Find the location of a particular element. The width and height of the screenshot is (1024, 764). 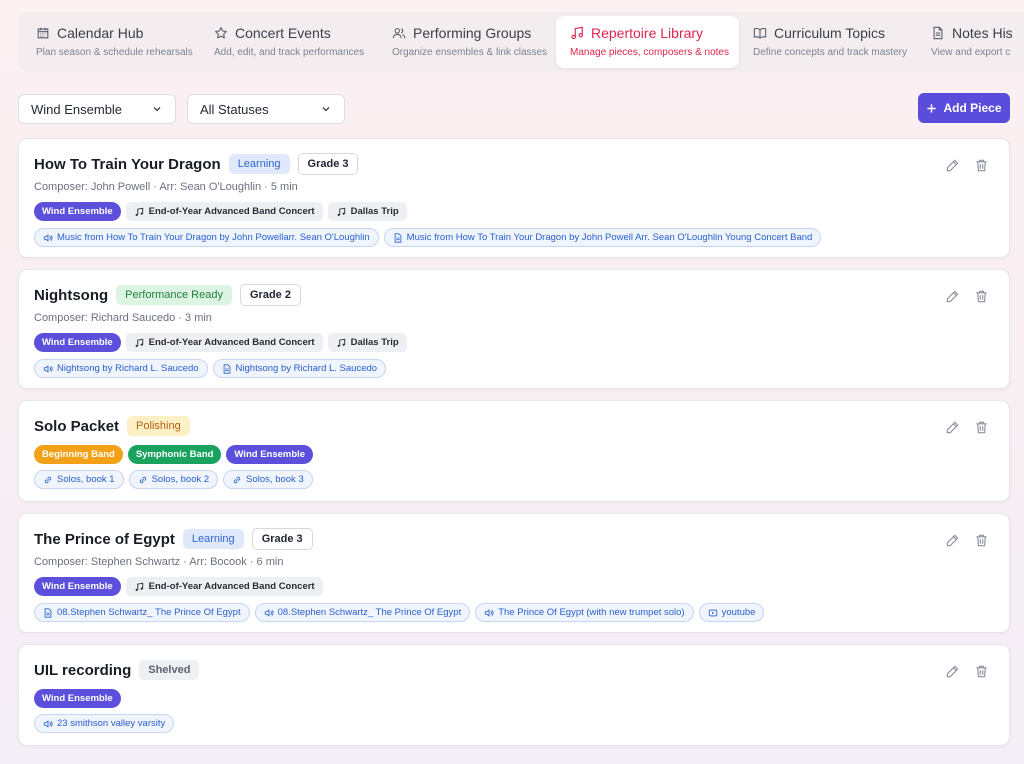

resource-link-label: youtube is located at coordinates (738, 612).